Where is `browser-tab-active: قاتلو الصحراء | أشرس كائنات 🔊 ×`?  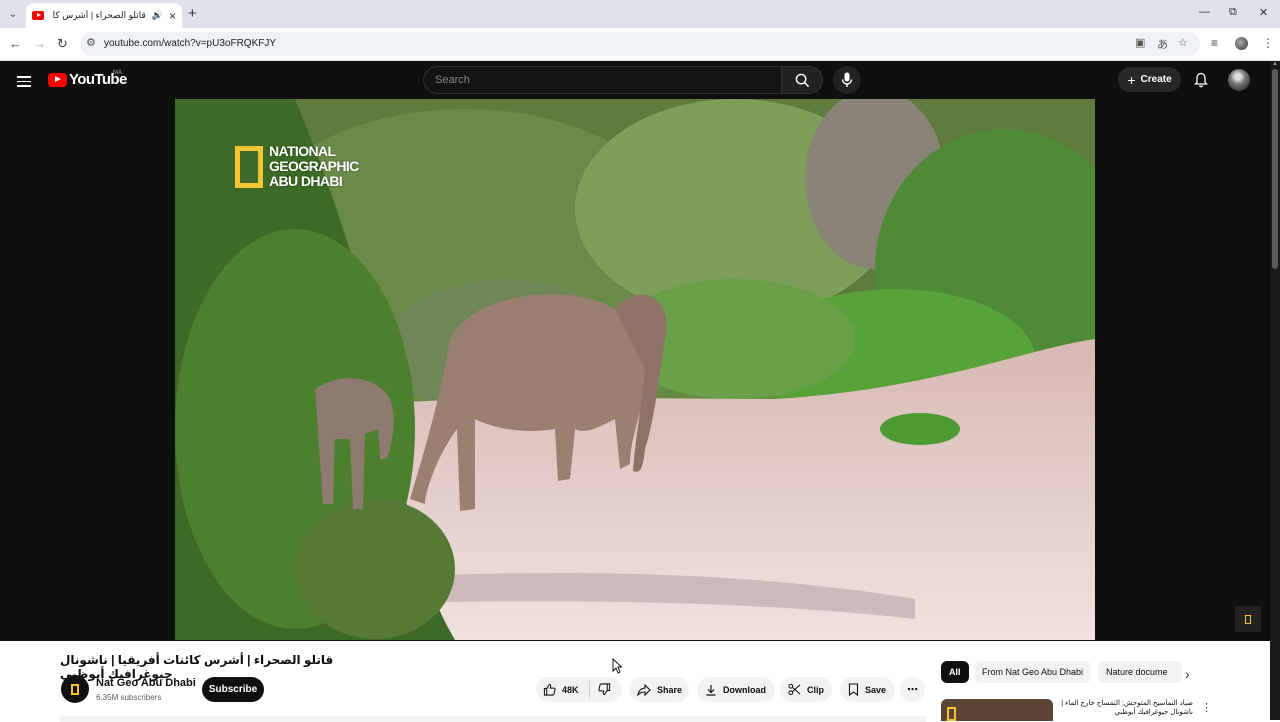 browser-tab-active: قاتلو الصحراء | أشرس كائنات 🔊 × is located at coordinates (104, 15).